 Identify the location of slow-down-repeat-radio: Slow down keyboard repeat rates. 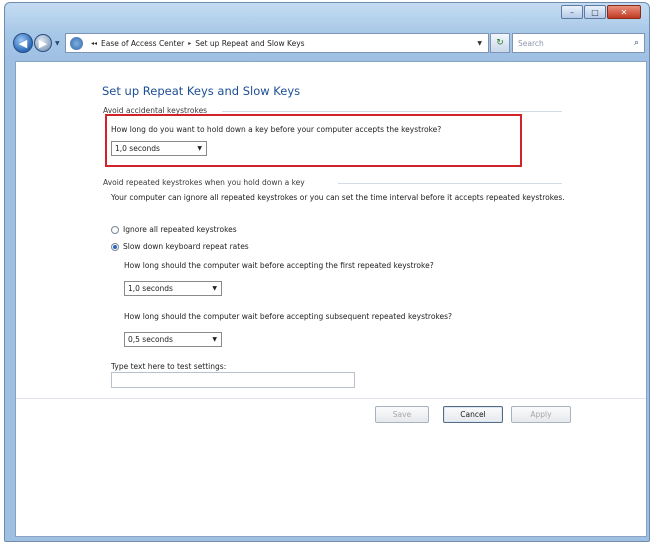
(180, 246).